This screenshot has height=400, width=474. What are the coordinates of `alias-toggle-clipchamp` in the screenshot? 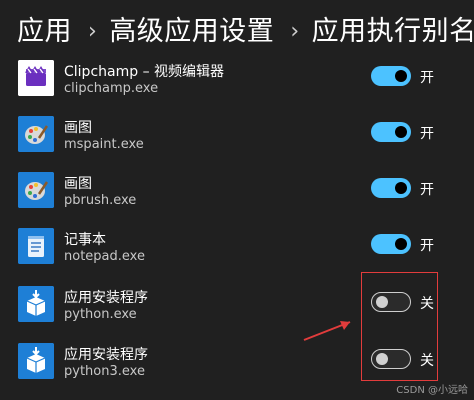 It's located at (391, 76).